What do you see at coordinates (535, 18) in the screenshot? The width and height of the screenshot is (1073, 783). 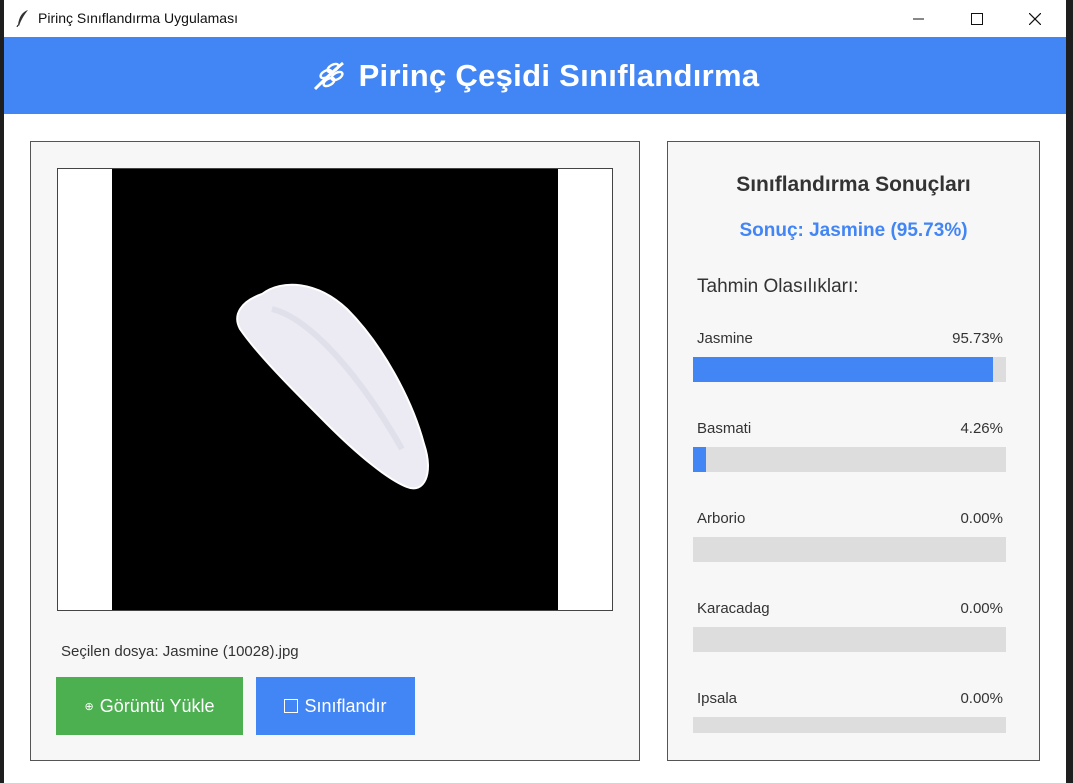 I see `title-bar: Pirinç Sınıflandırma Uygulaması` at bounding box center [535, 18].